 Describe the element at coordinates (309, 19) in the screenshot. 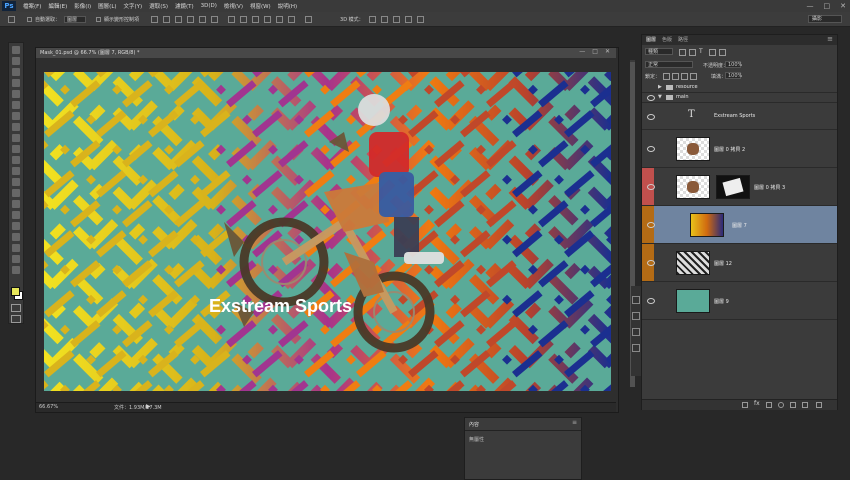

I see `auto-align-icon` at that location.